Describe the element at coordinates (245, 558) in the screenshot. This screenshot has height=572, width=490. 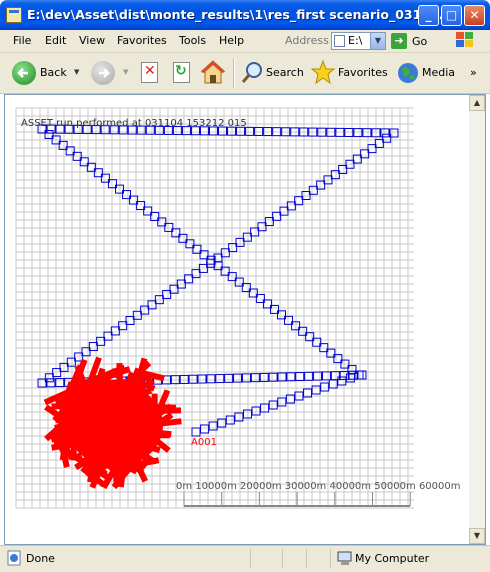
I see `status-bar: Done My Computer` at that location.